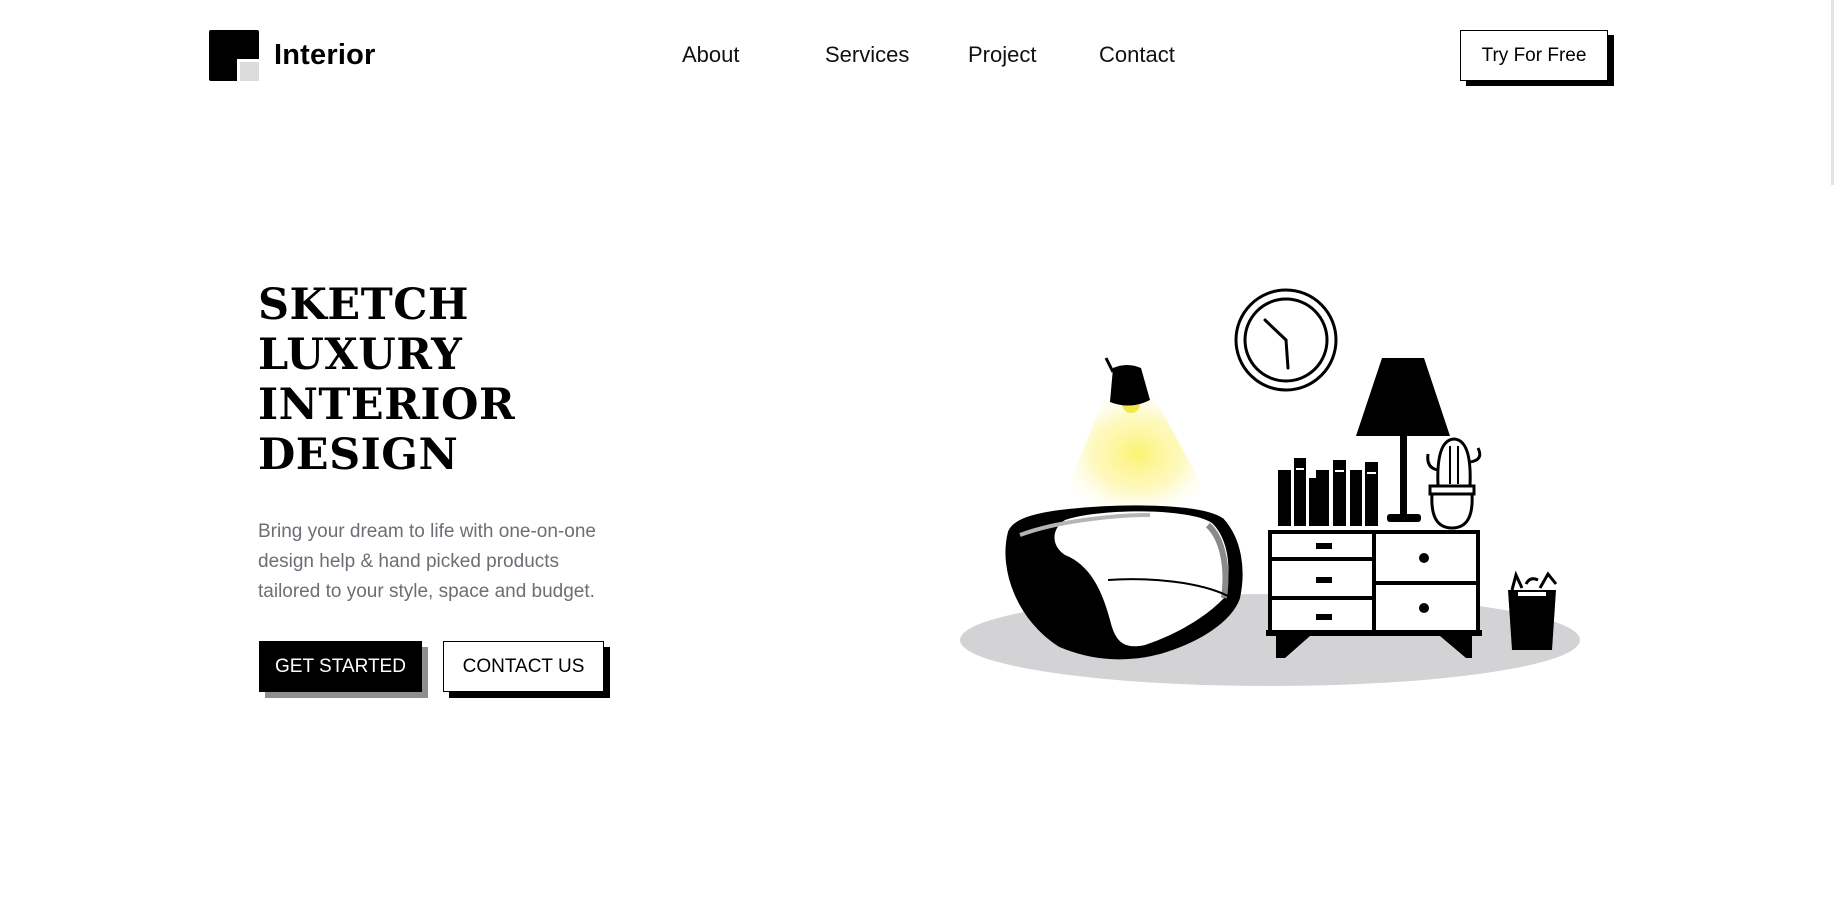  I want to click on hero-title-line: SKETCH, so click(364, 305).